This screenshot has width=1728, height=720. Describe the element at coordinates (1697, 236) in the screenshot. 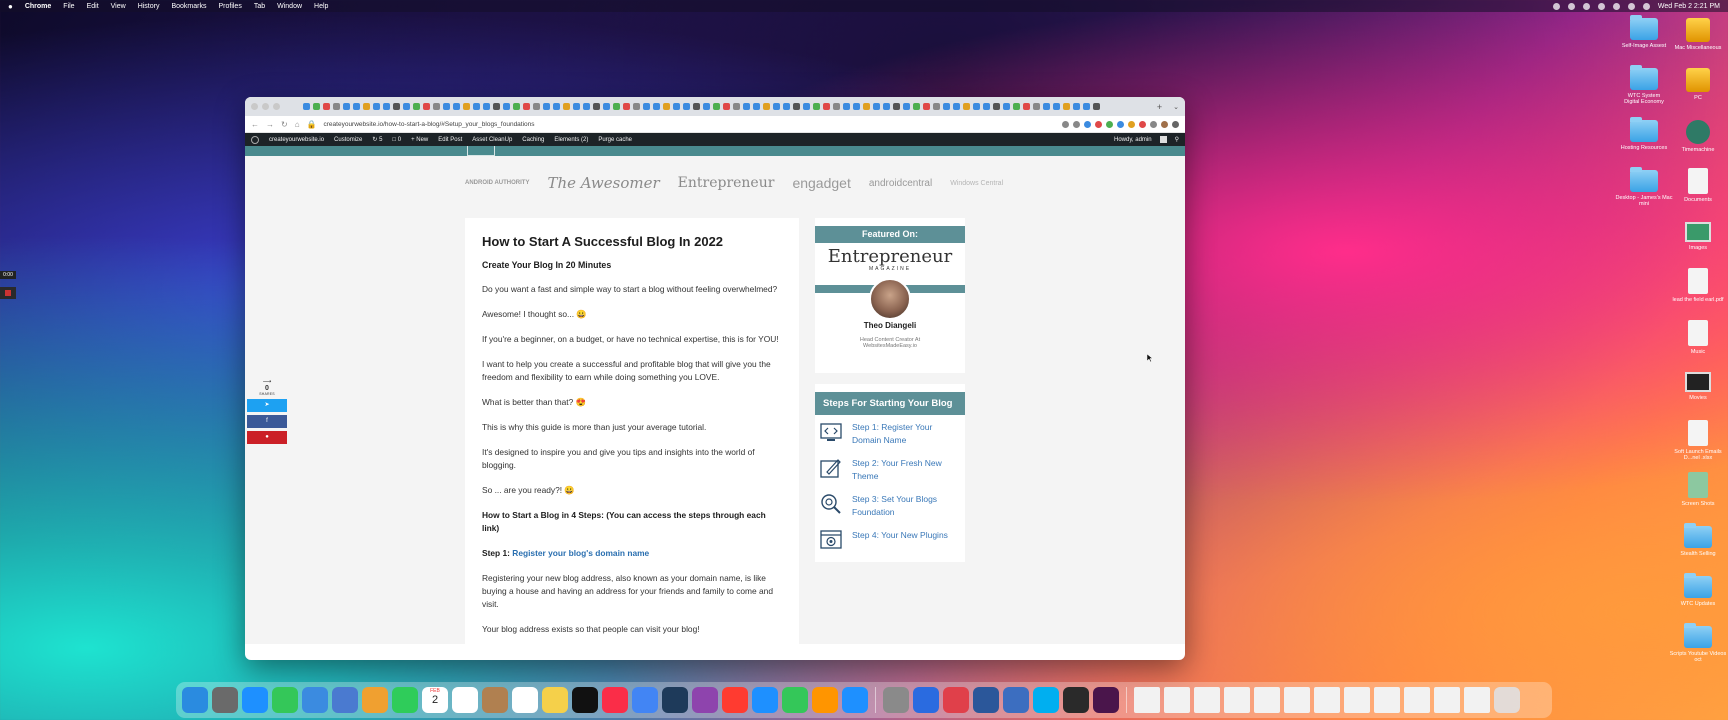

I see `desktop-file: Images` at that location.